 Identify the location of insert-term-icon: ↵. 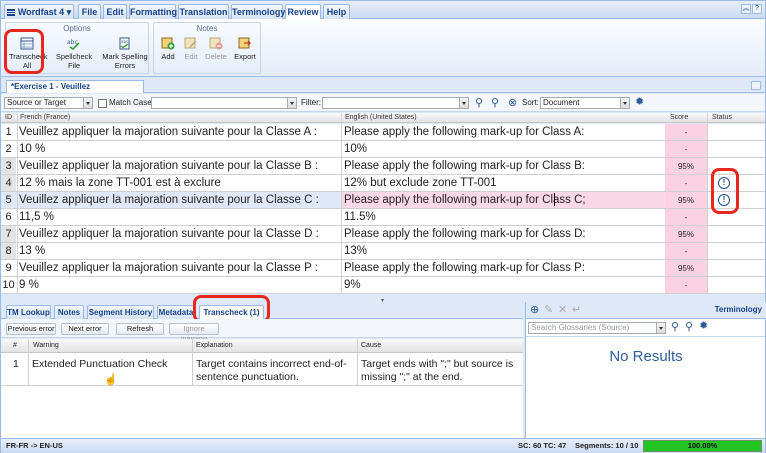
(576, 310).